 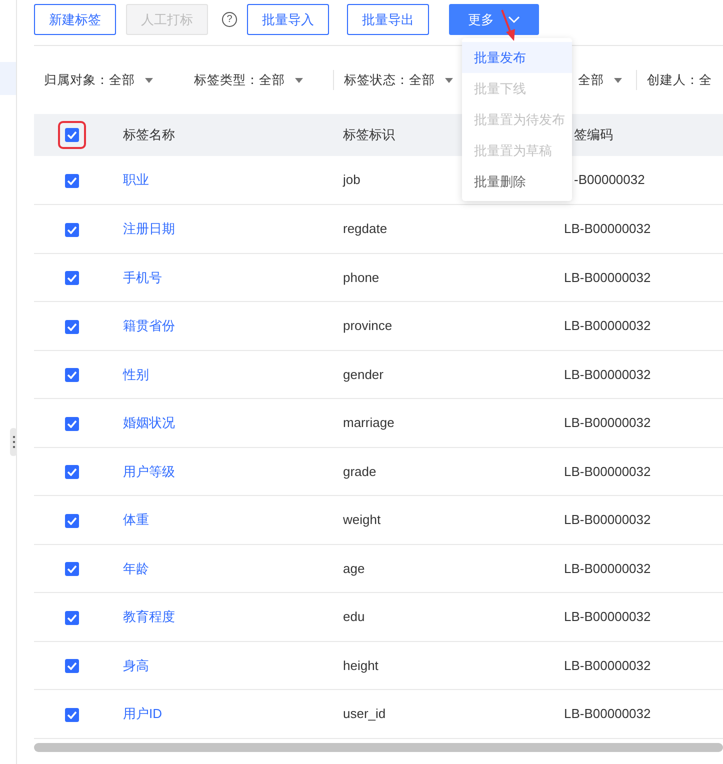 What do you see at coordinates (494, 19) in the screenshot?
I see `more-button: 更多` at bounding box center [494, 19].